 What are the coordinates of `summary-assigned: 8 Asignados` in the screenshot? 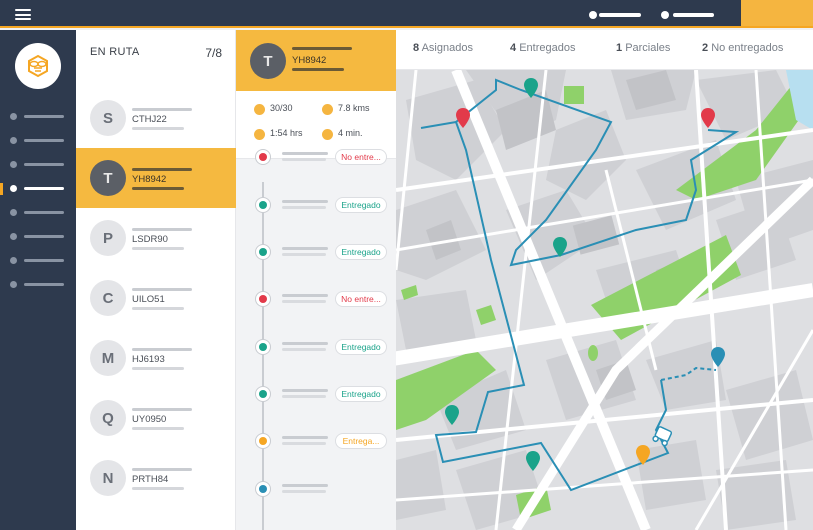 It's located at (443, 48).